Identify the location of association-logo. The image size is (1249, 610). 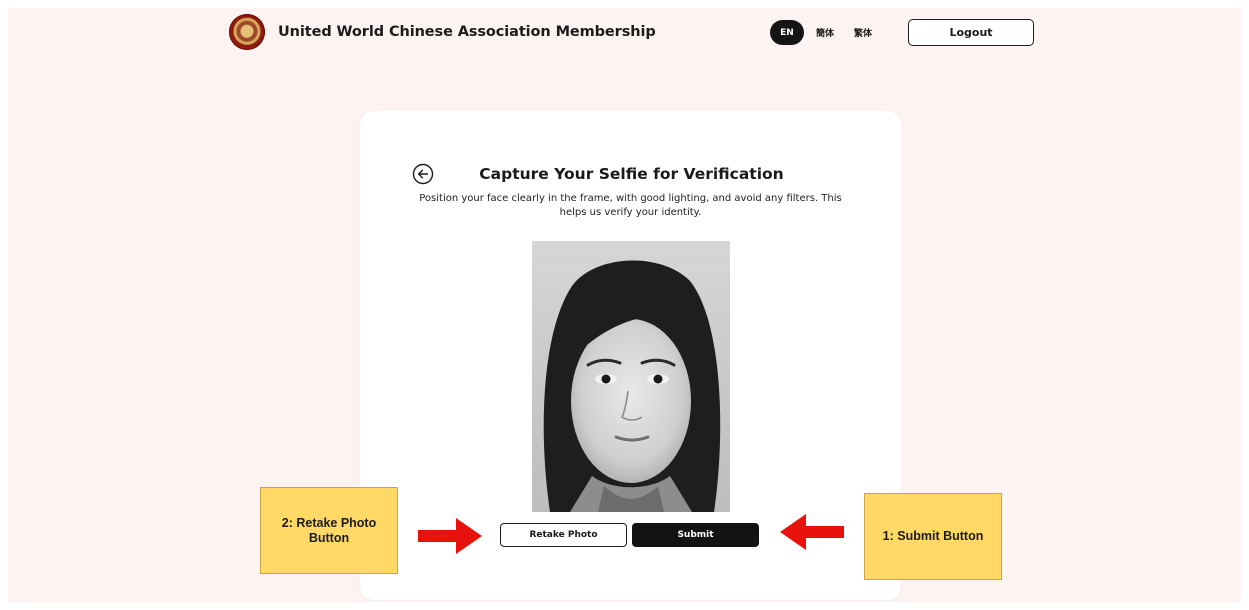
(247, 32).